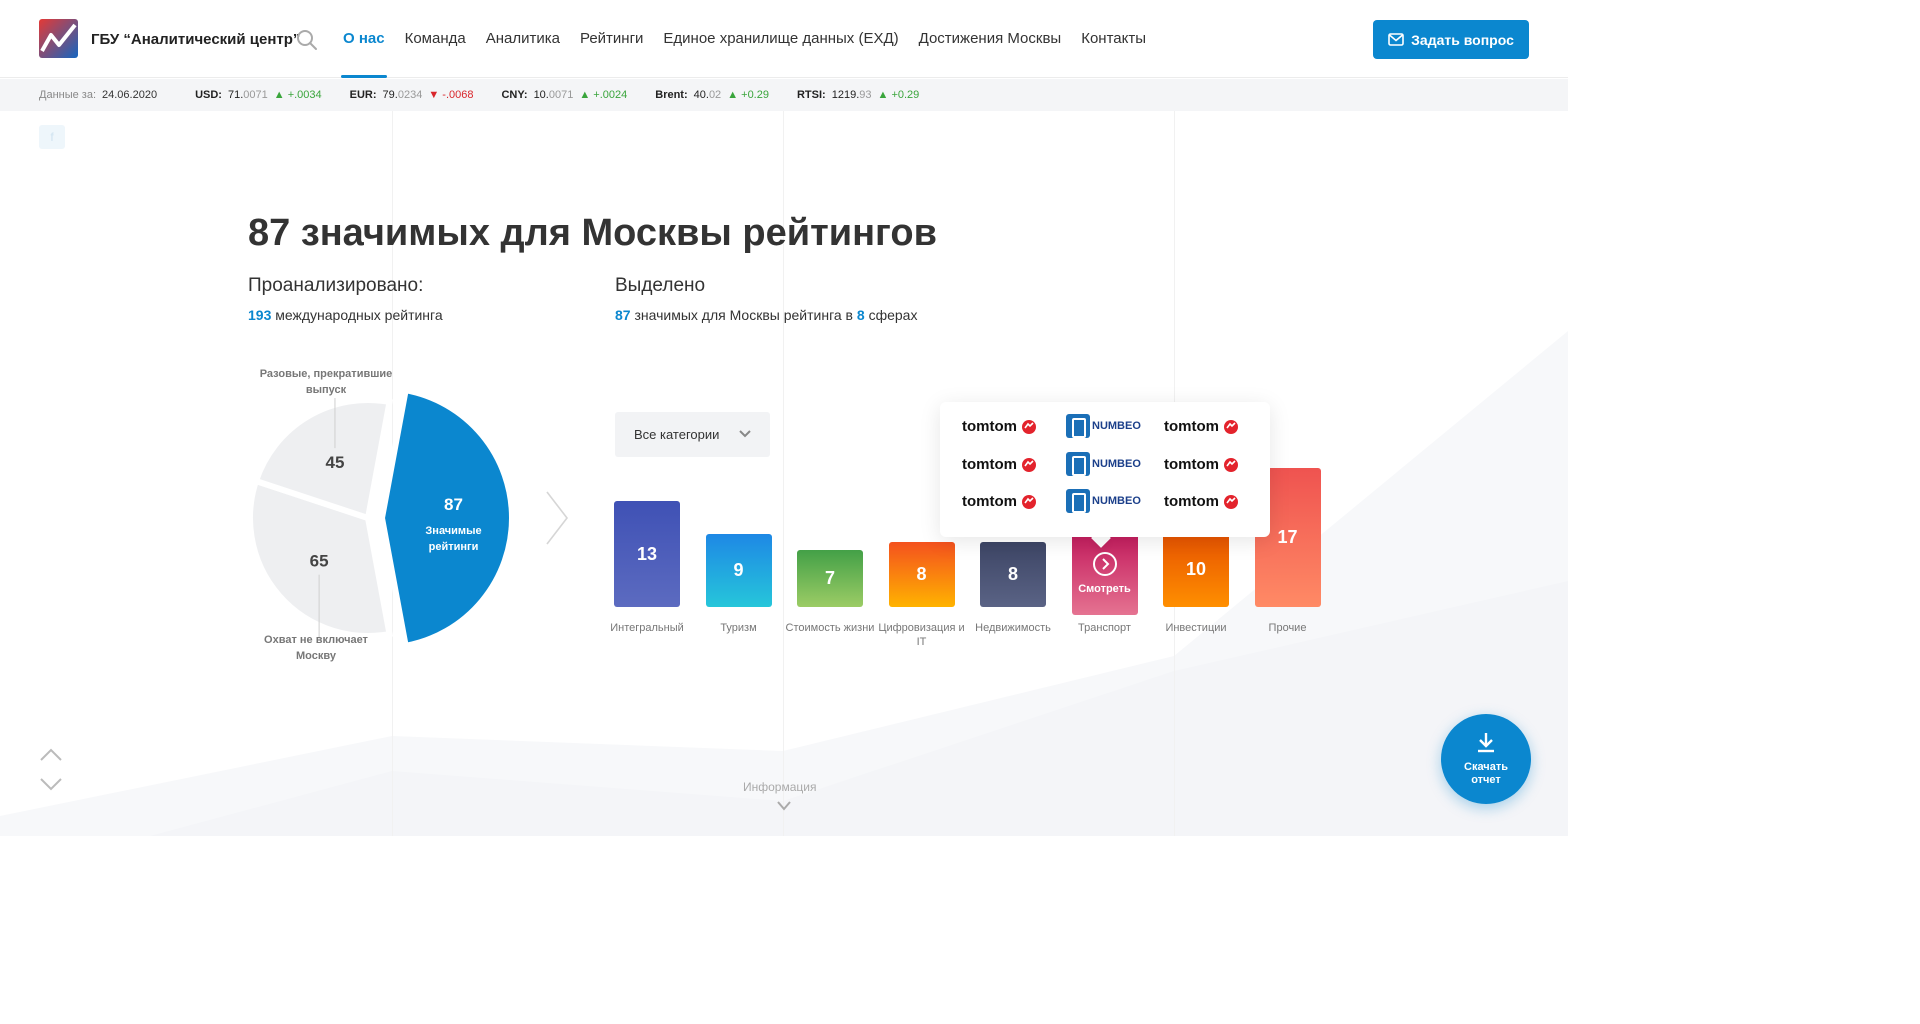 This screenshot has width=1920, height=1024. Describe the element at coordinates (623, 315) in the screenshot. I see `selected-count: 87` at that location.